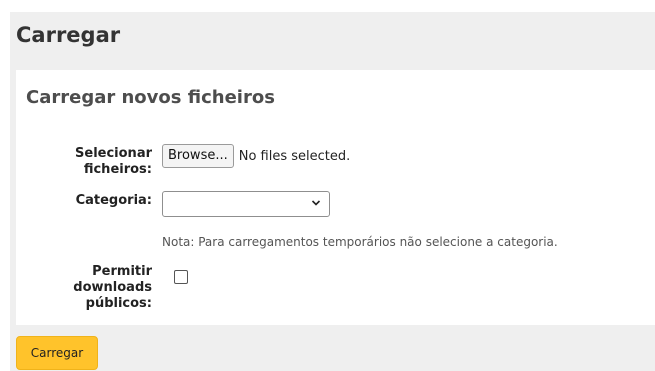 Image resolution: width=655 pixels, height=371 pixels. I want to click on file-input: Browse... No files selected., so click(256, 156).